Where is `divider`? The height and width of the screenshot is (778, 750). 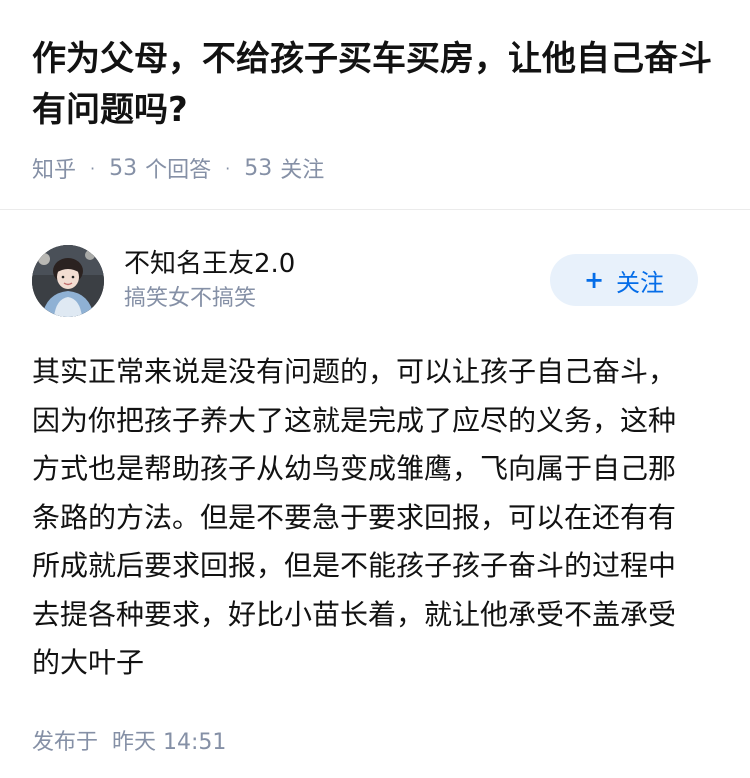
divider is located at coordinates (375, 209).